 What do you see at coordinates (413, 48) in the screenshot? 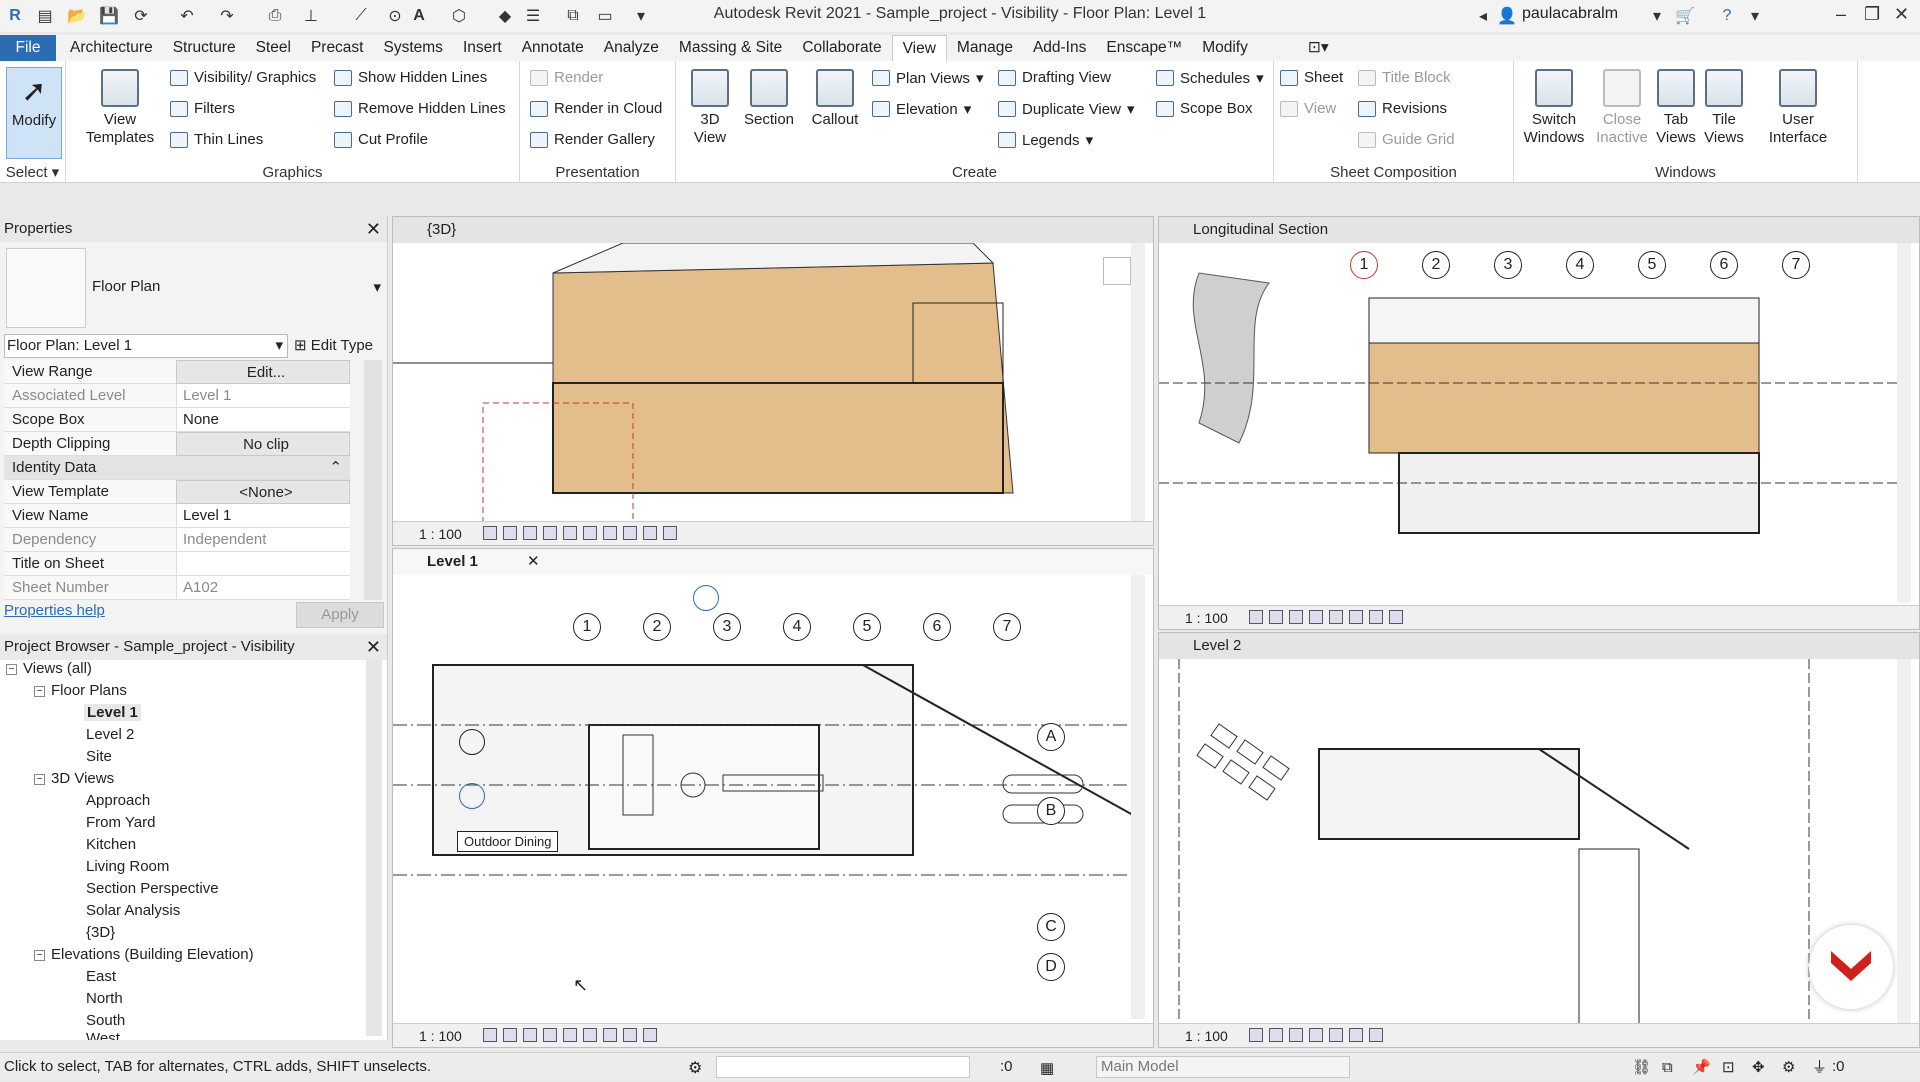
I see `tab-systems: Systems` at bounding box center [413, 48].